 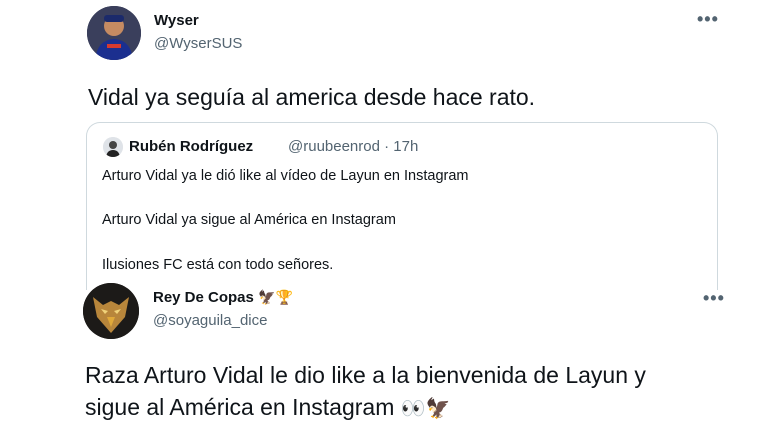 What do you see at coordinates (425, 409) in the screenshot?
I see `tweet-emoji: 👀🦅` at bounding box center [425, 409].